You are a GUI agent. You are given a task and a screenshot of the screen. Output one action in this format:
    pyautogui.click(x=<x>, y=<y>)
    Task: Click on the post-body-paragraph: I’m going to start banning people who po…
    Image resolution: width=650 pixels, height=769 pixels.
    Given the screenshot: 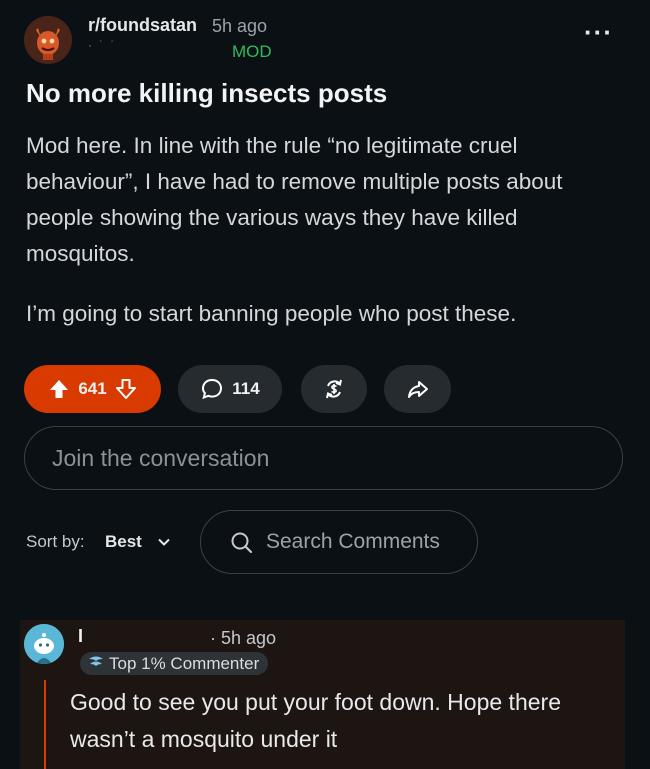 What is the action you would take?
    pyautogui.click(x=271, y=313)
    